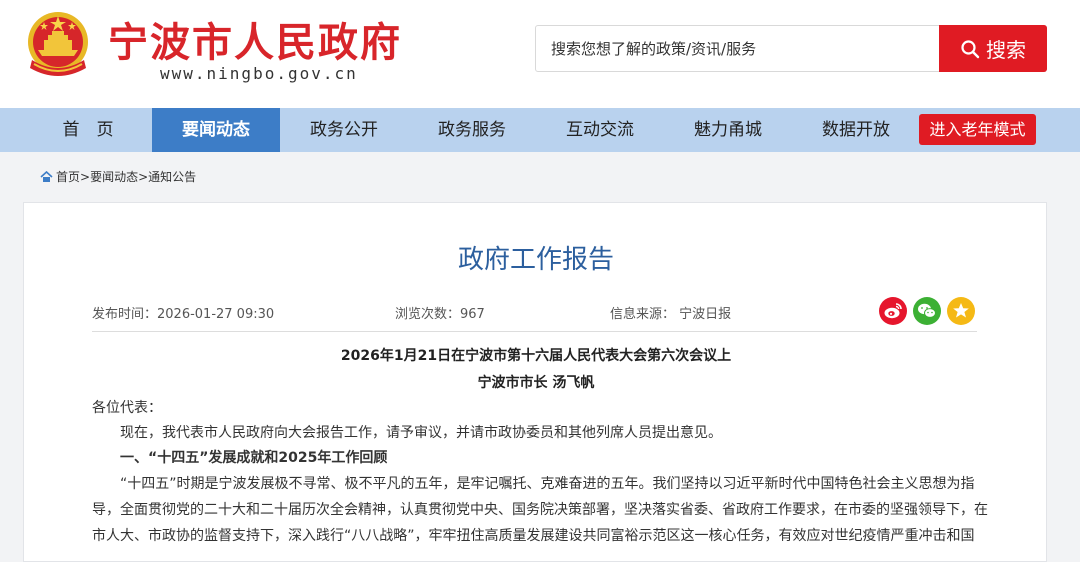 This screenshot has width=1080, height=562. What do you see at coordinates (255, 39) in the screenshot?
I see `site-name: 宁波市人民政府` at bounding box center [255, 39].